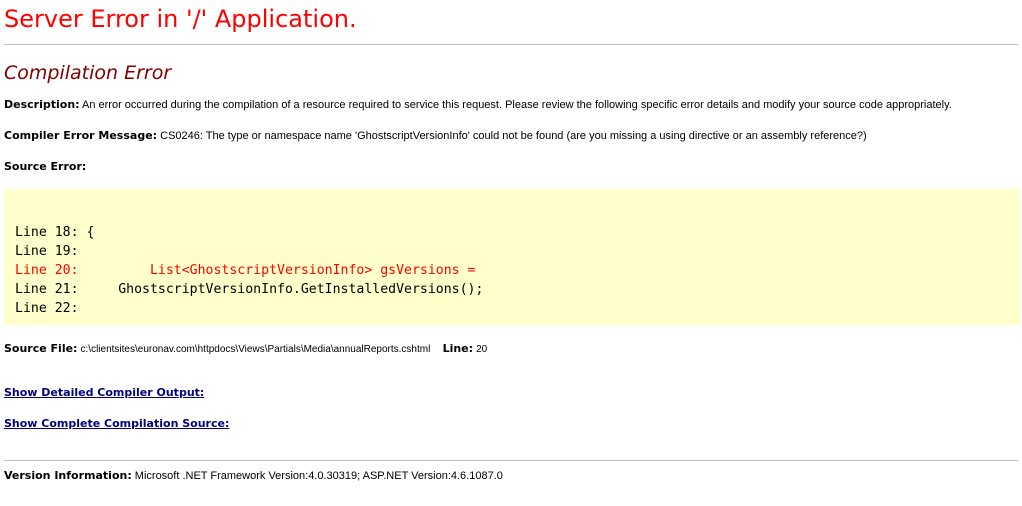  Describe the element at coordinates (81, 135) in the screenshot. I see `compiler-message-label: Compiler Error Message:` at that location.